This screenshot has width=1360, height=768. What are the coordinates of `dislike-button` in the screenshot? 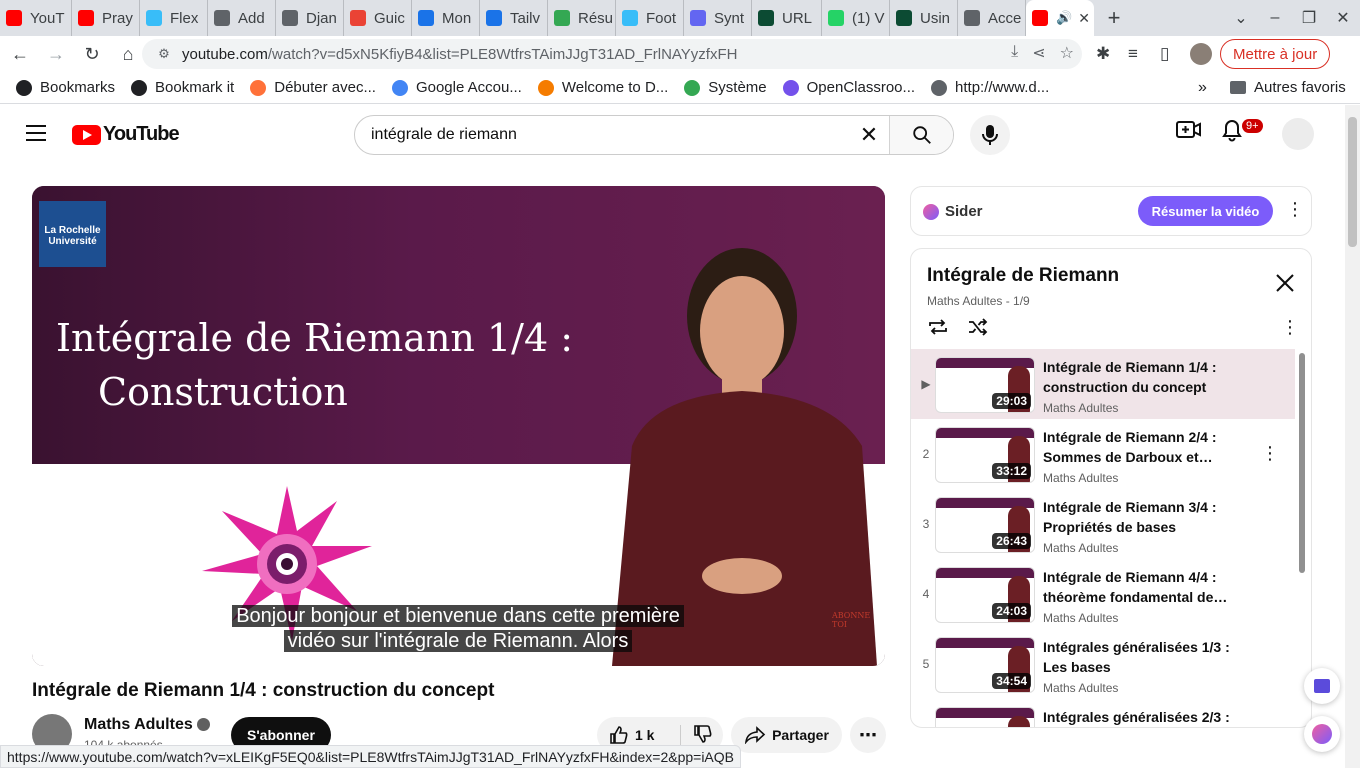 It's located at (697, 735).